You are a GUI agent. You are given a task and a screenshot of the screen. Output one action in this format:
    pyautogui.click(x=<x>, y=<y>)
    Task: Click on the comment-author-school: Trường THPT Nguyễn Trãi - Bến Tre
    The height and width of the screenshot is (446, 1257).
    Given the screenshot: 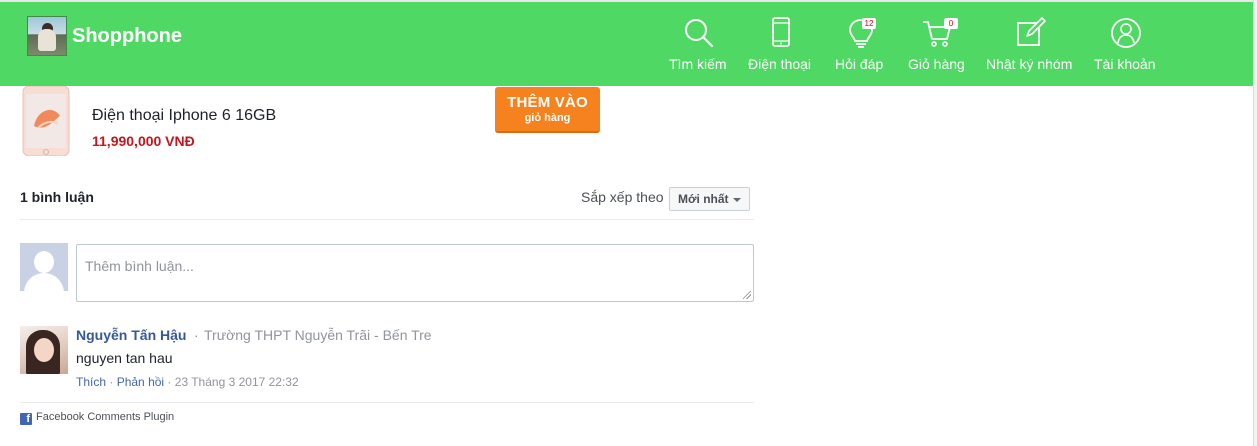 What is the action you would take?
    pyautogui.click(x=318, y=335)
    